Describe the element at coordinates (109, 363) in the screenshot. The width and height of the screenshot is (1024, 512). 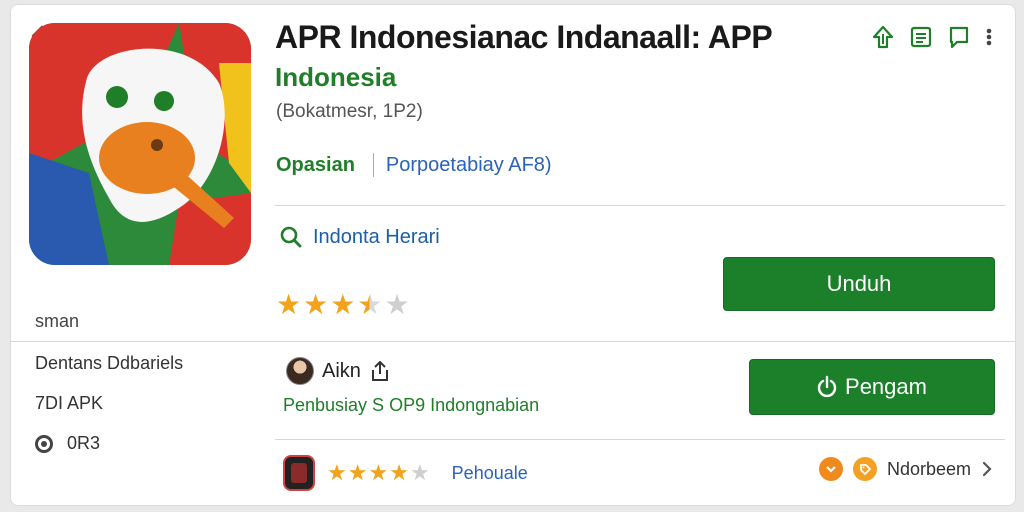
I see `developer-name: Dentans Ddbariels` at that location.